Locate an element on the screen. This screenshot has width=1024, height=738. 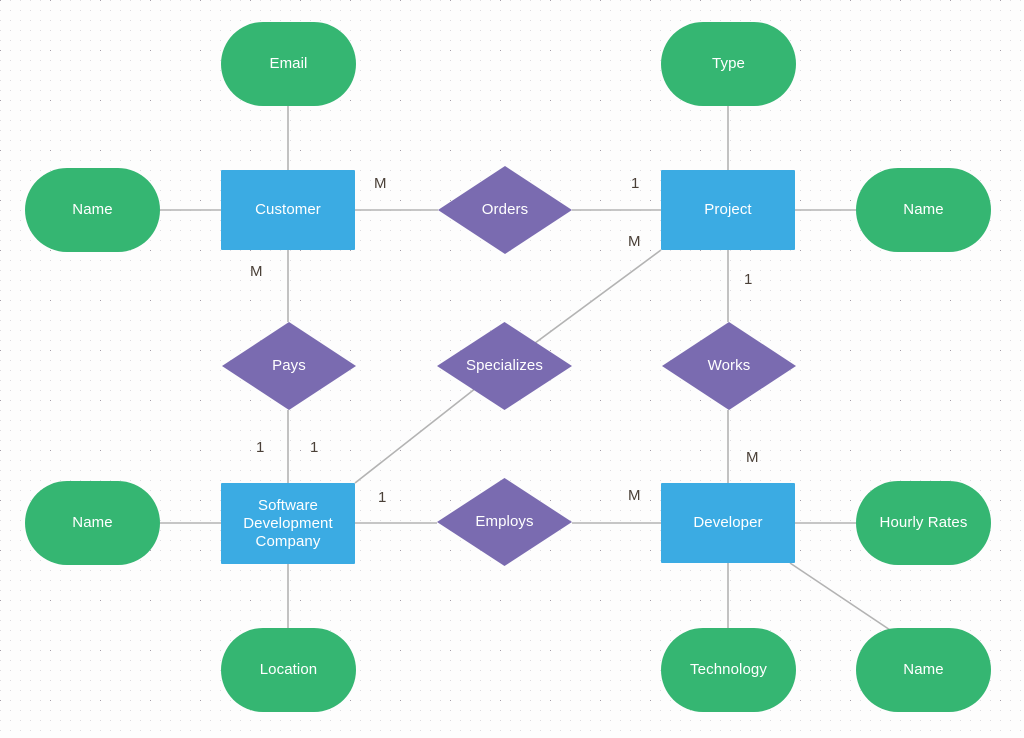
entity-label: Project is located at coordinates (728, 209).